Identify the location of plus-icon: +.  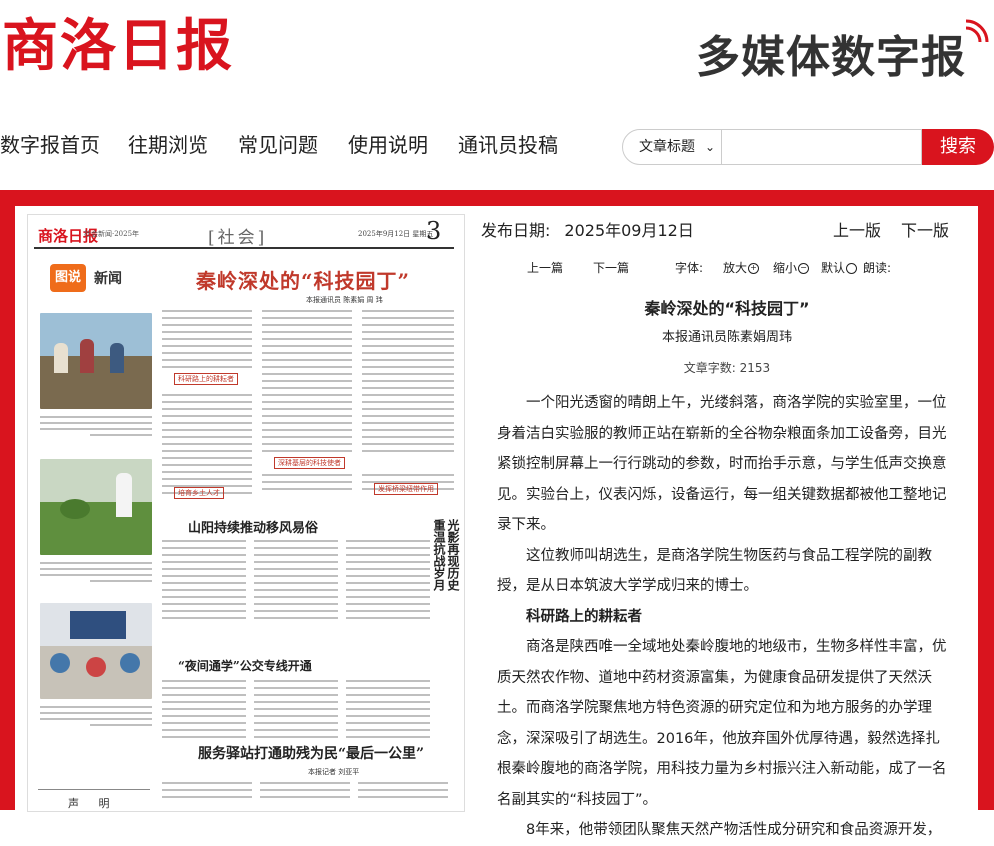
(754, 268).